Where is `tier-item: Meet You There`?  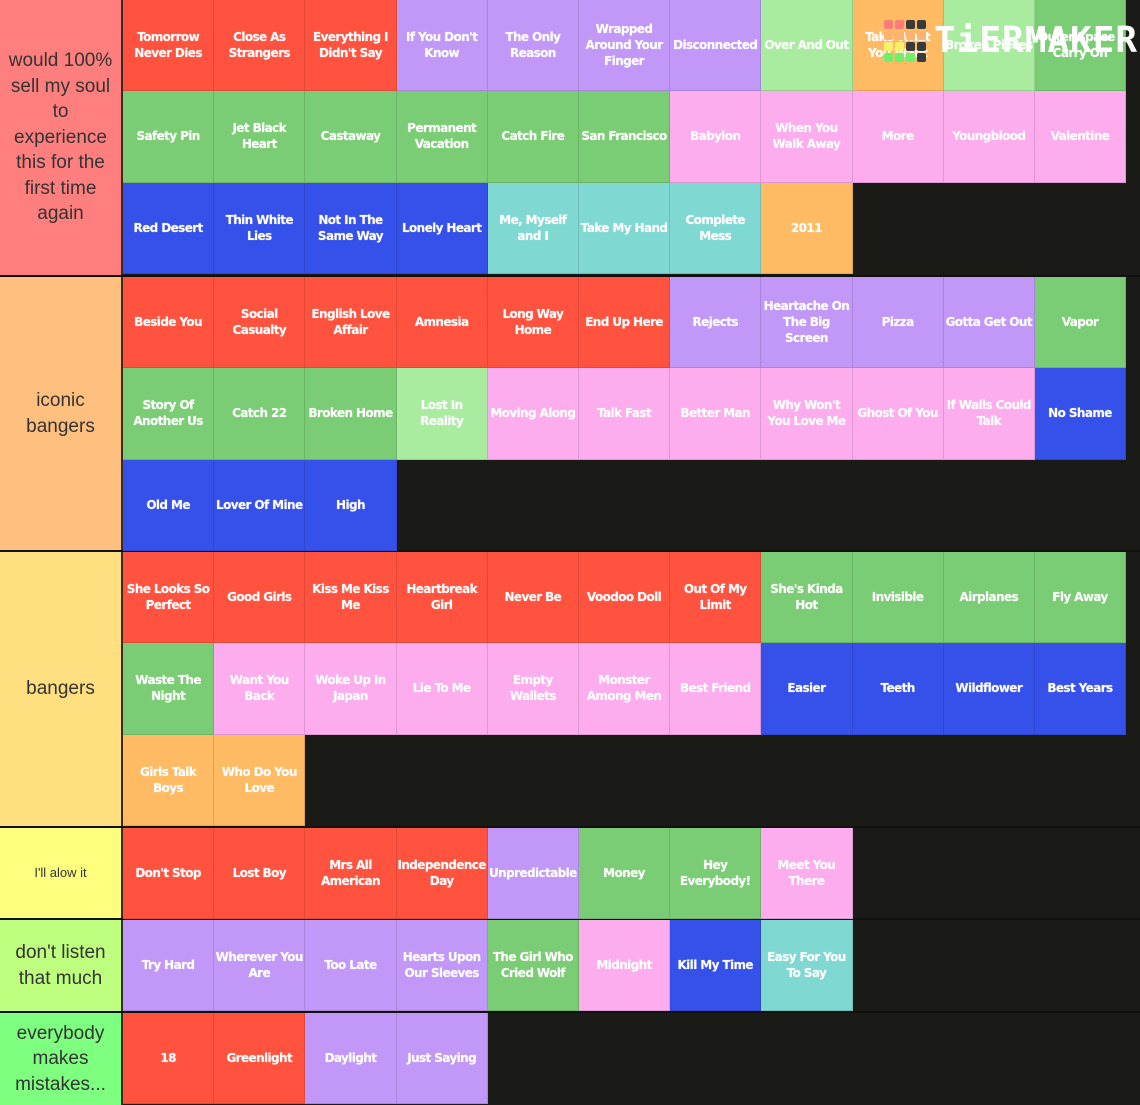 tier-item: Meet You There is located at coordinates (807, 874).